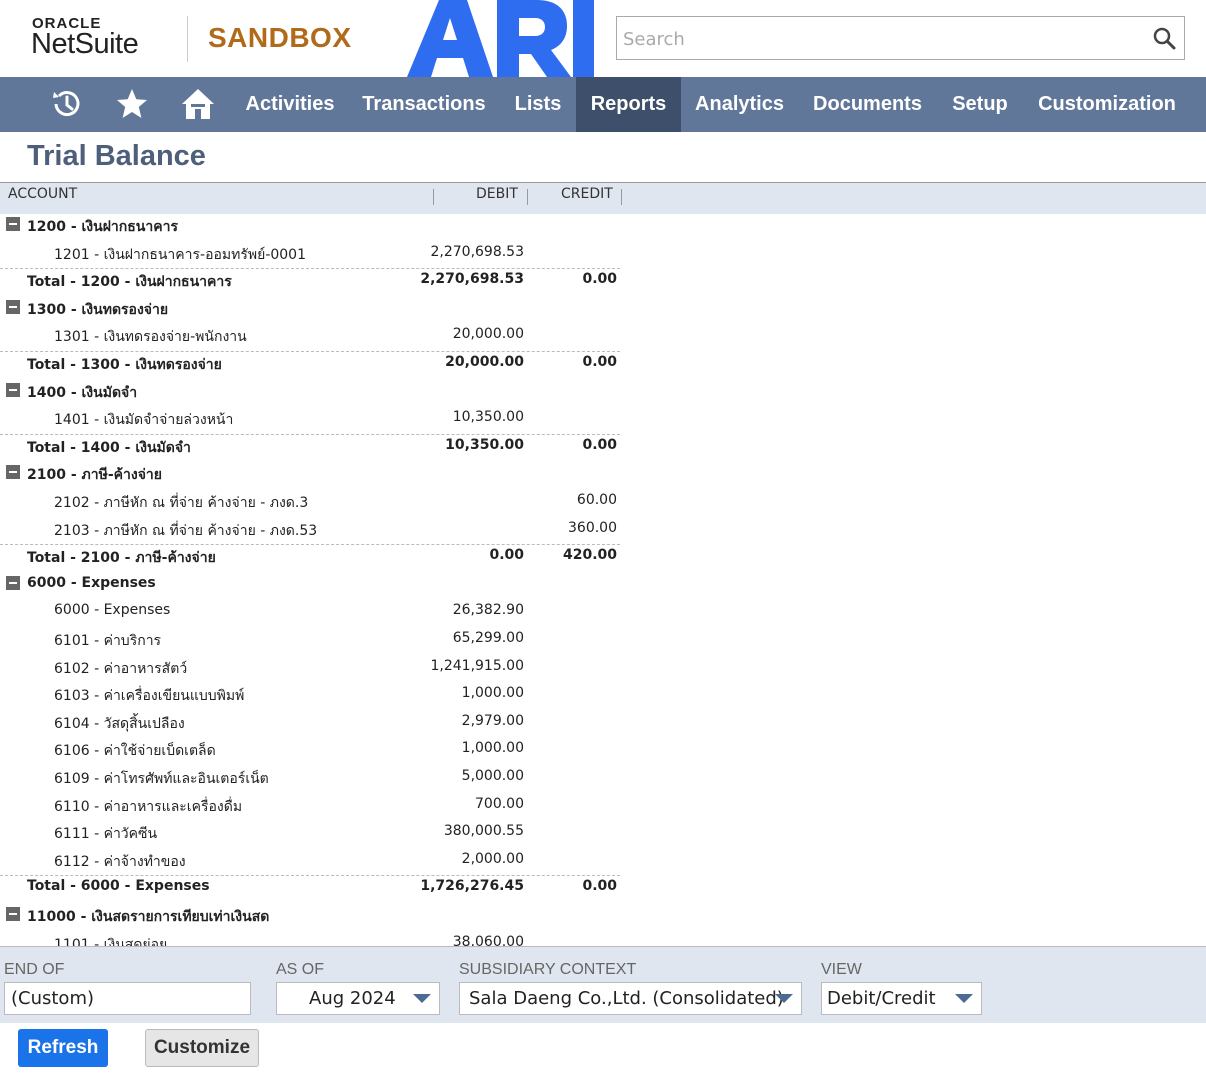  I want to click on view-value: Debit/Credit, so click(881, 998).